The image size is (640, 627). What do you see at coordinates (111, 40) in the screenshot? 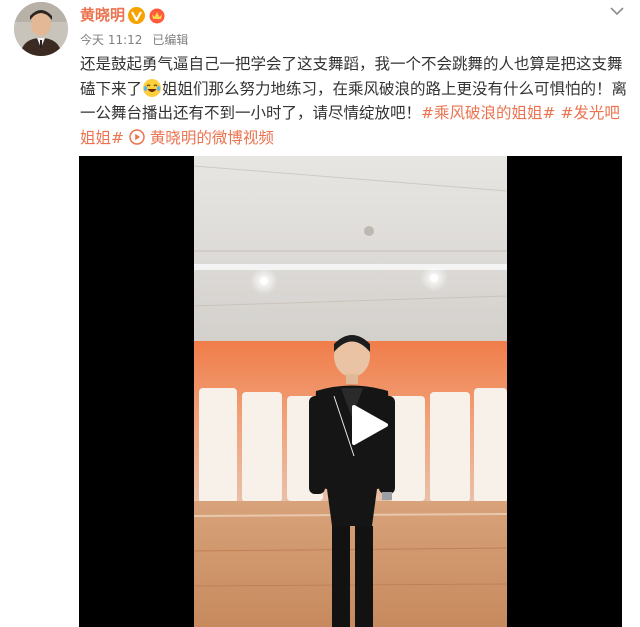
I see `post-time: 今天 11:12` at bounding box center [111, 40].